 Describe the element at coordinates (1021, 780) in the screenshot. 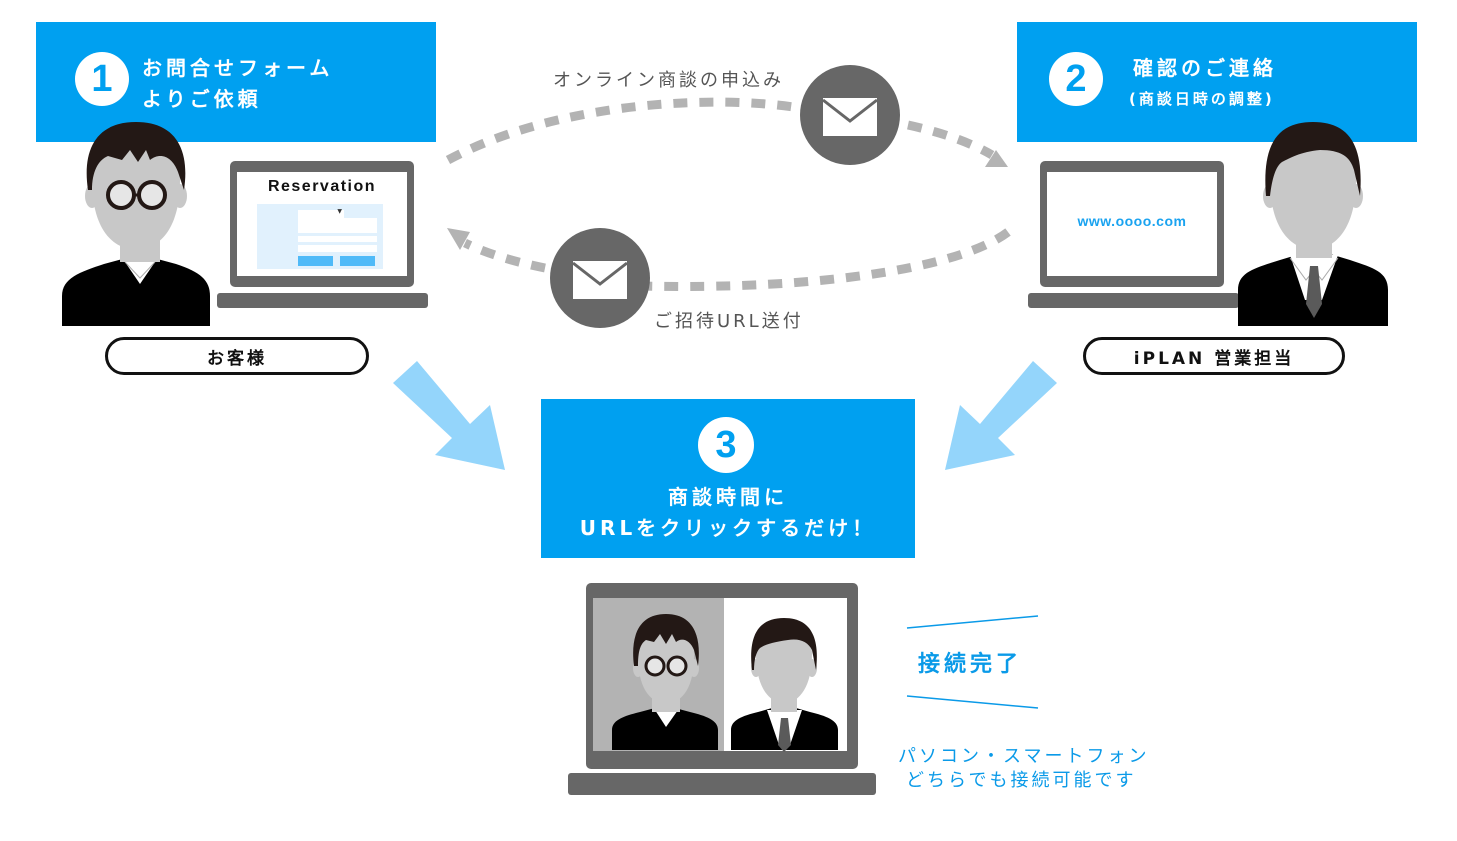

I see `device-note-line2: どちらでも接続可能です` at that location.